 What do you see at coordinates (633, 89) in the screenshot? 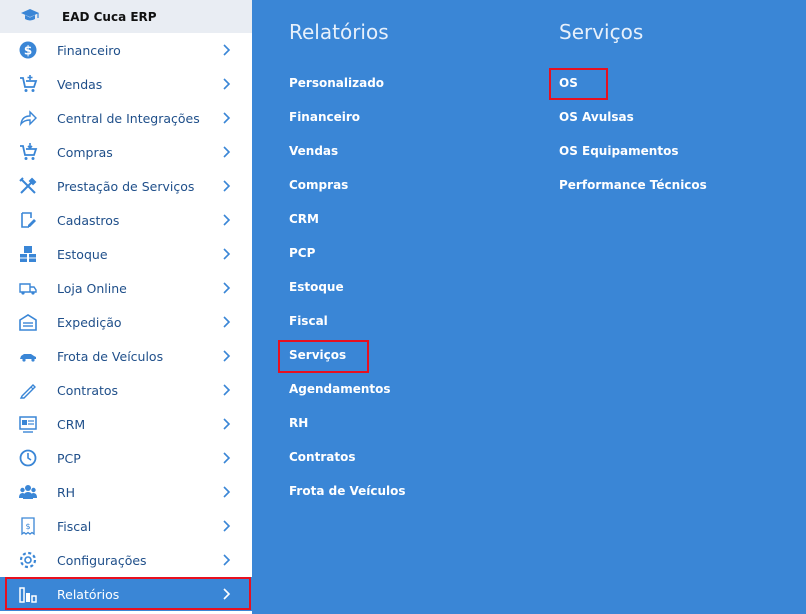
I see `servicos-link: OS` at bounding box center [633, 89].